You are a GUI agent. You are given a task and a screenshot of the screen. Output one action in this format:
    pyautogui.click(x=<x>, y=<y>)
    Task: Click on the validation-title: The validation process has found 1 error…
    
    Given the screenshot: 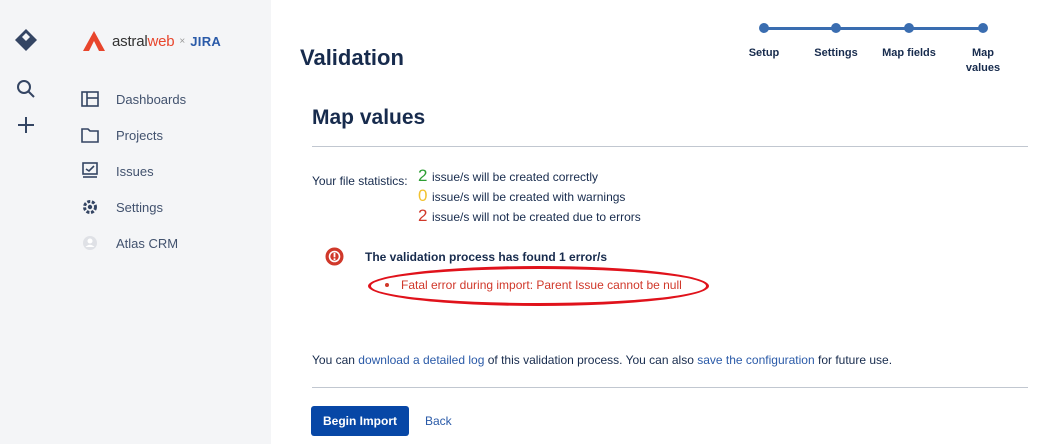 What is the action you would take?
    pyautogui.click(x=486, y=257)
    